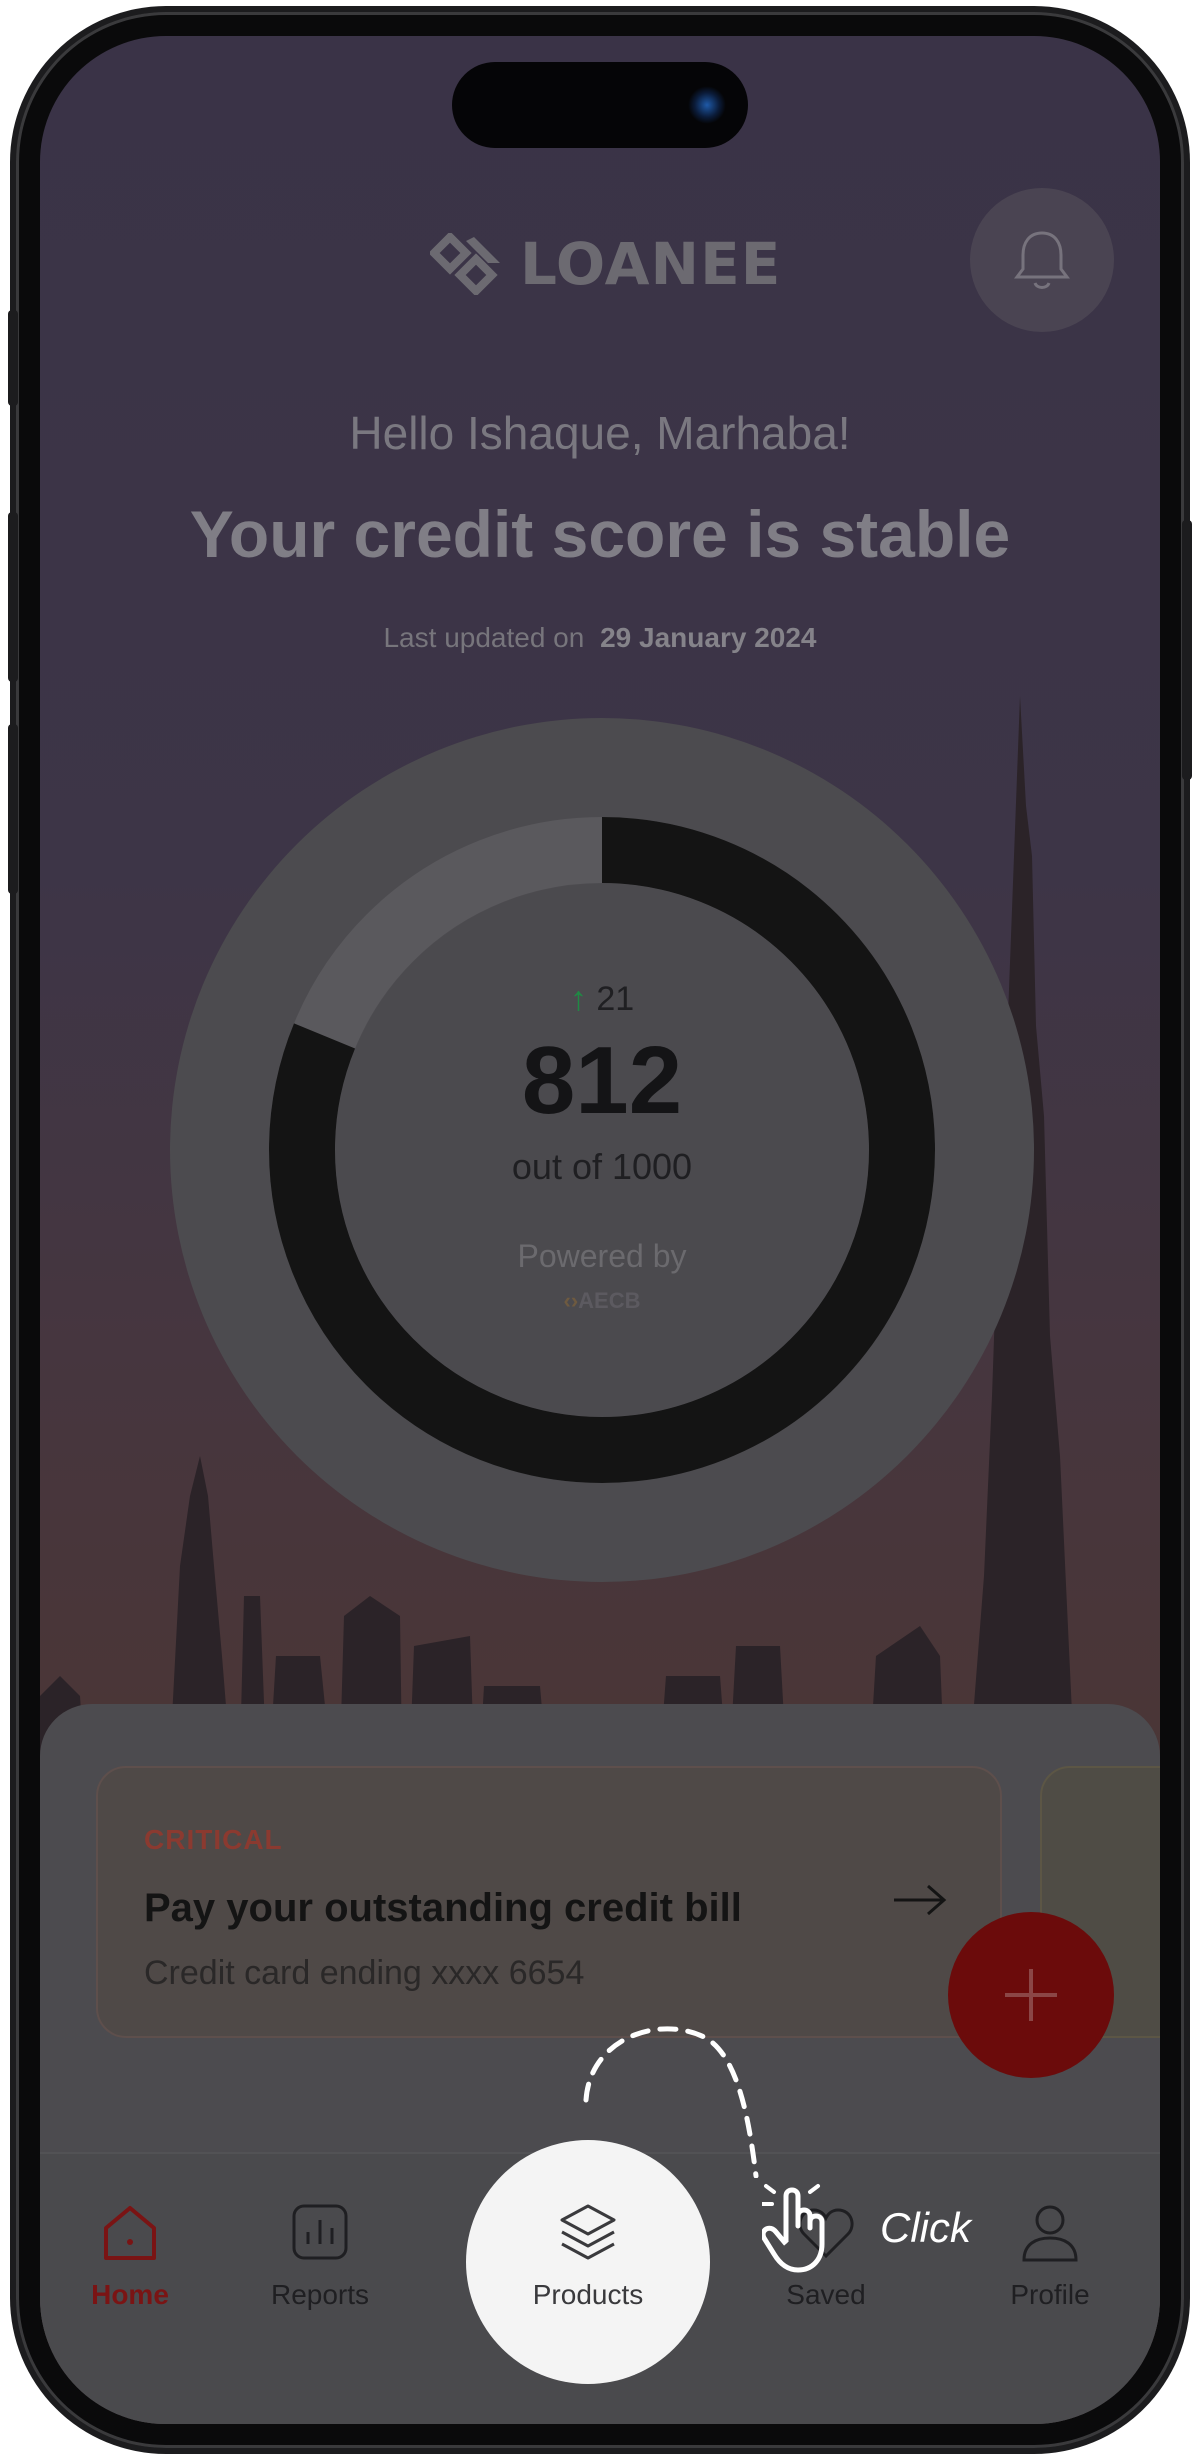  I want to click on arrow-up-icon: ↑, so click(578, 999).